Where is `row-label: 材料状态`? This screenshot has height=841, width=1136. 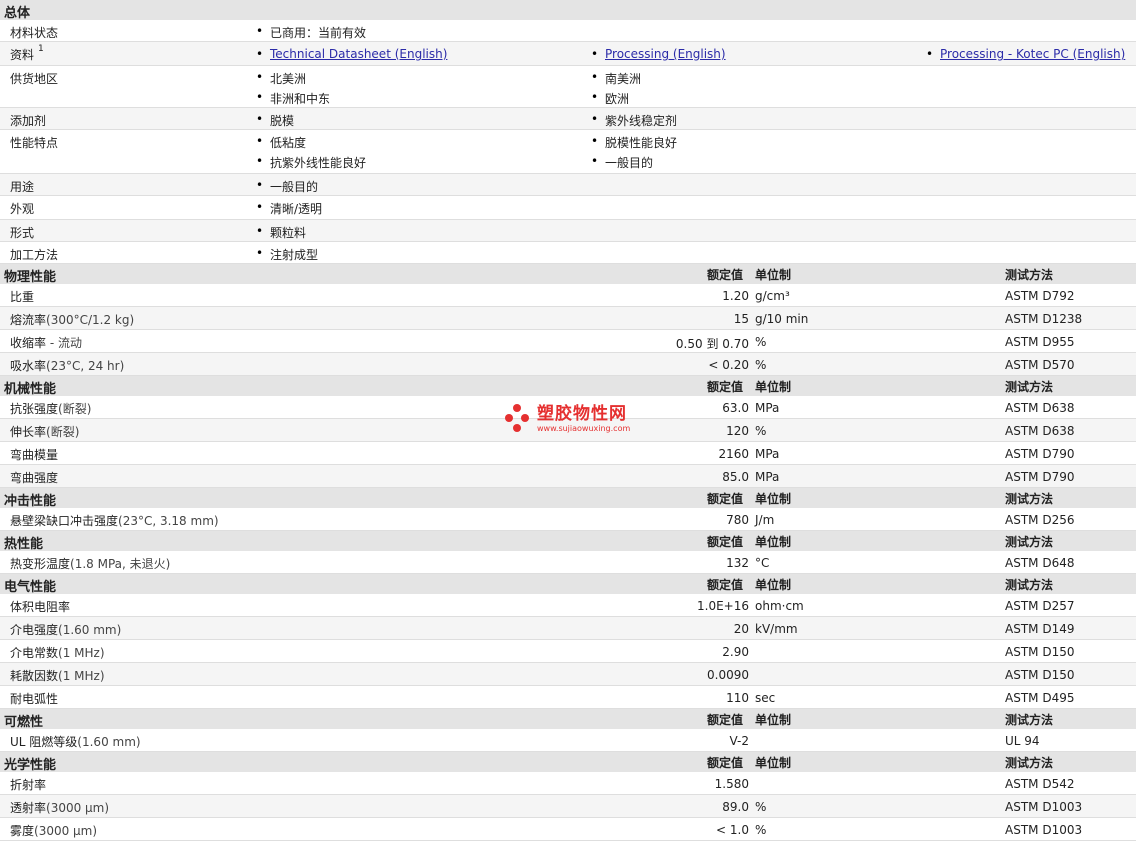 row-label: 材料状态 is located at coordinates (34, 33).